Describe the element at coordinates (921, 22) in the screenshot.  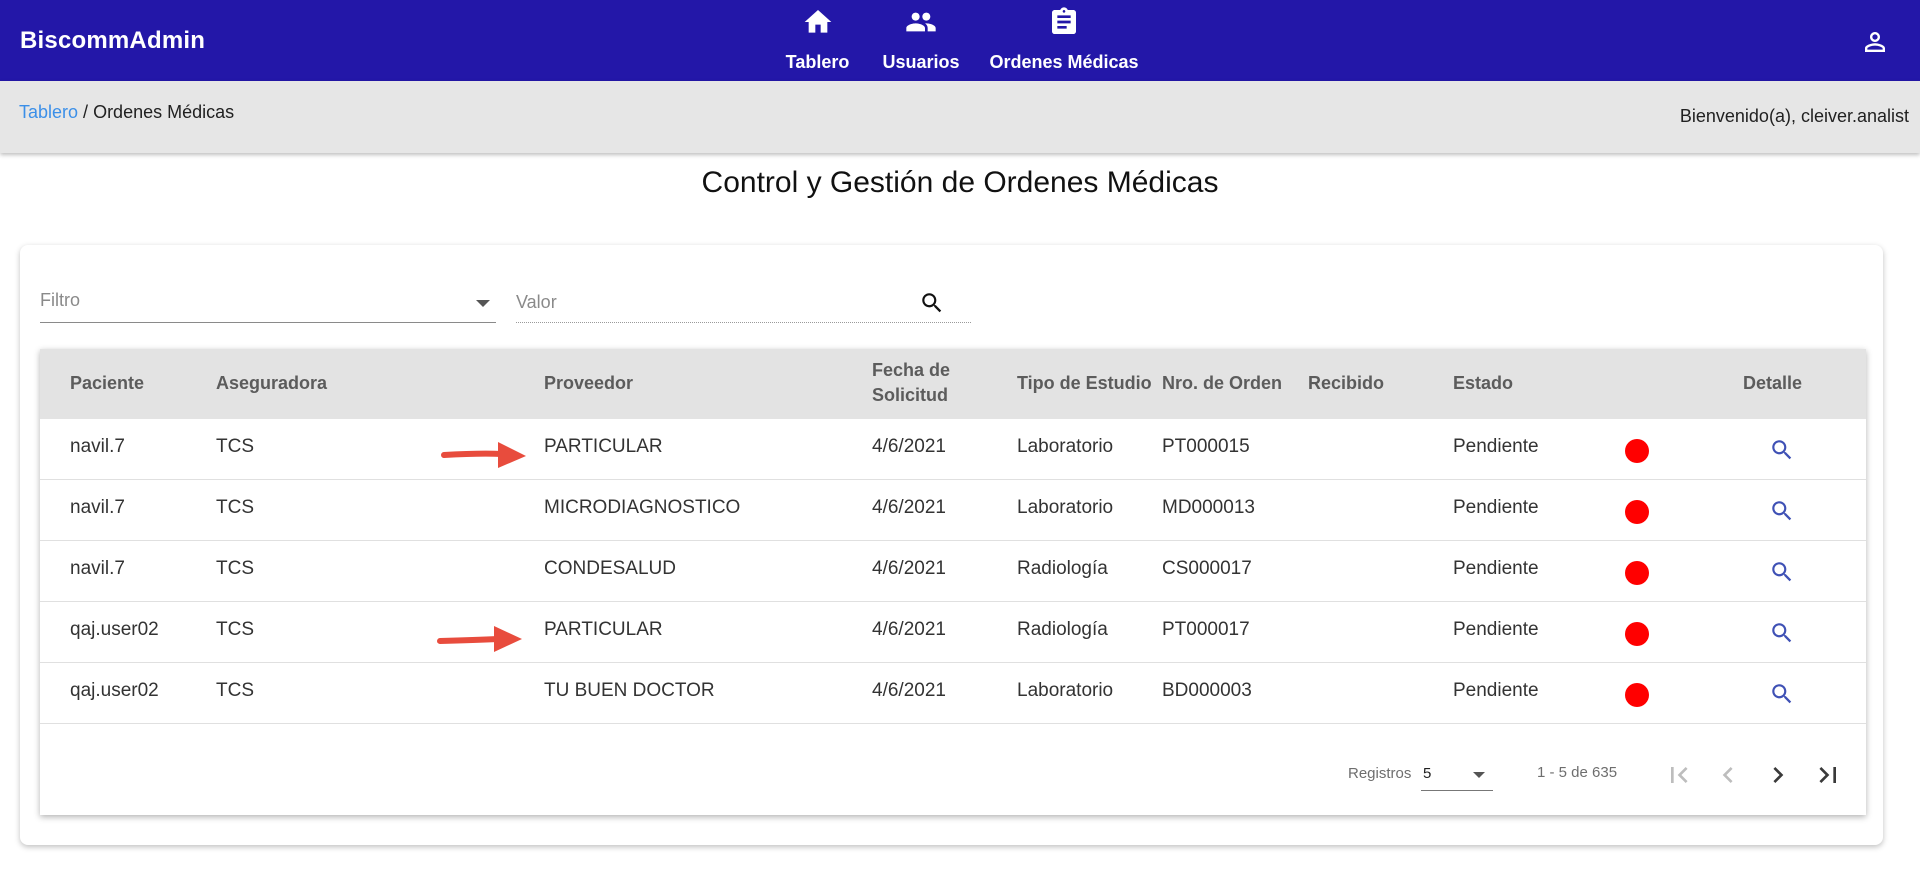
I see `people-icon` at that location.